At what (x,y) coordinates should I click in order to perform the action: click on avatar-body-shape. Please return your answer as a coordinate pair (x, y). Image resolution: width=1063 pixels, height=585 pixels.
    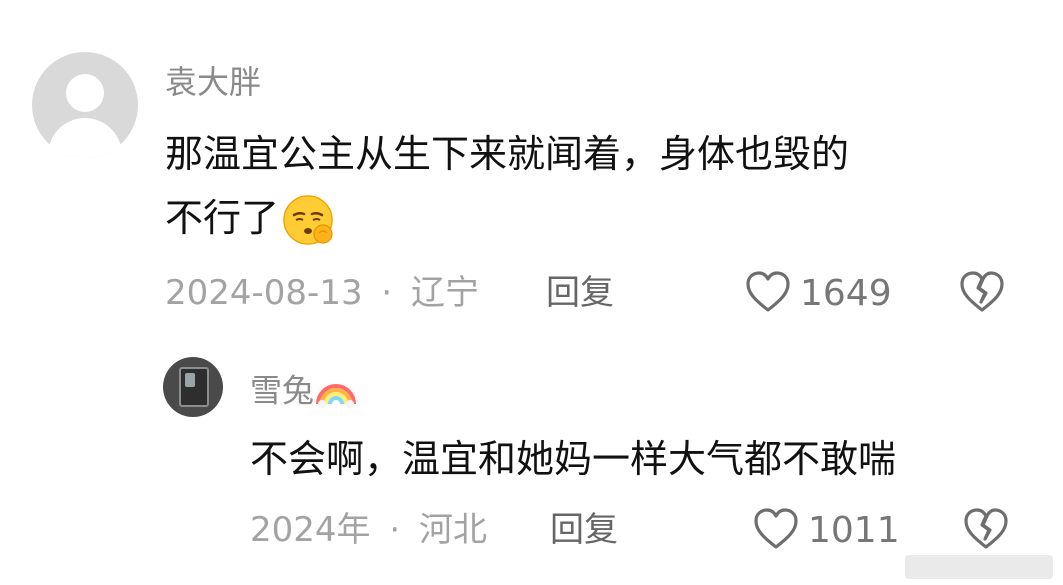
    Looking at the image, I should click on (85, 138).